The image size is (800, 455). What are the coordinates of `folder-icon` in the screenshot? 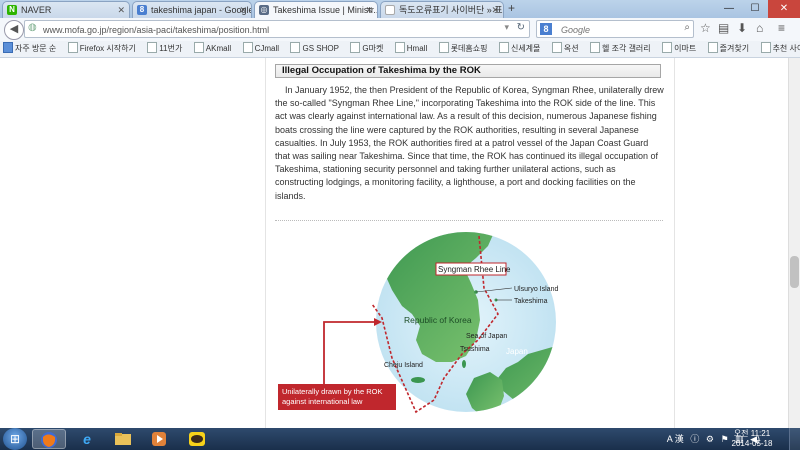 It's located at (123, 439).